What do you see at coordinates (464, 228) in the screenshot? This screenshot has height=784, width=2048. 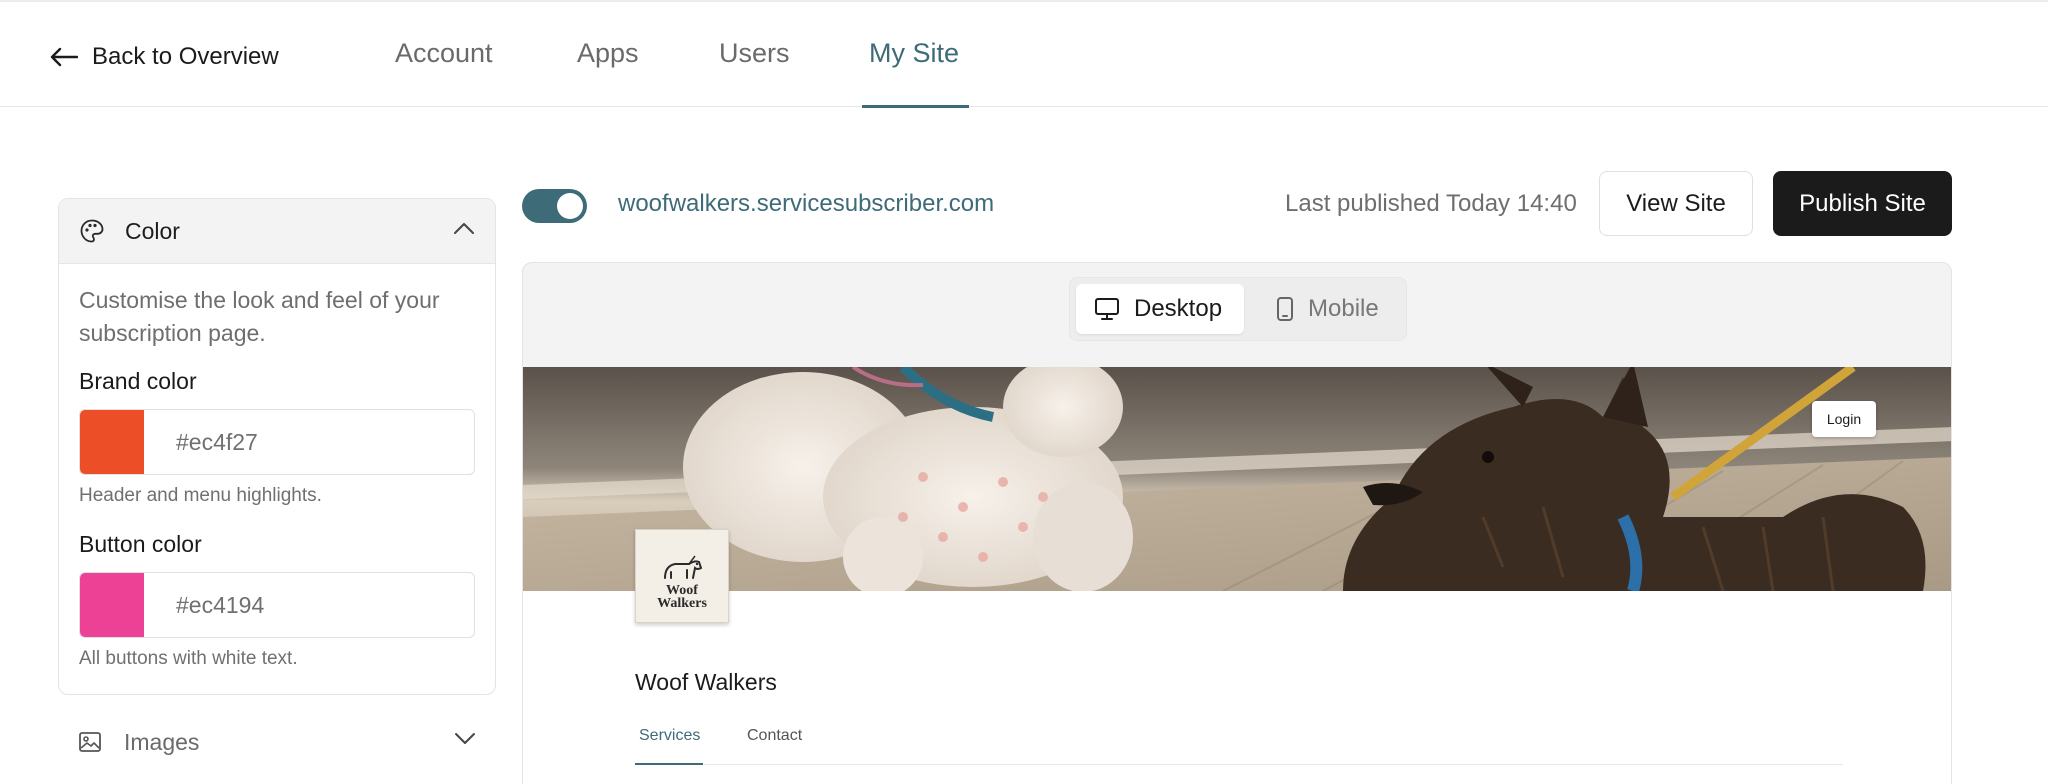 I see `chevron-up-icon` at bounding box center [464, 228].